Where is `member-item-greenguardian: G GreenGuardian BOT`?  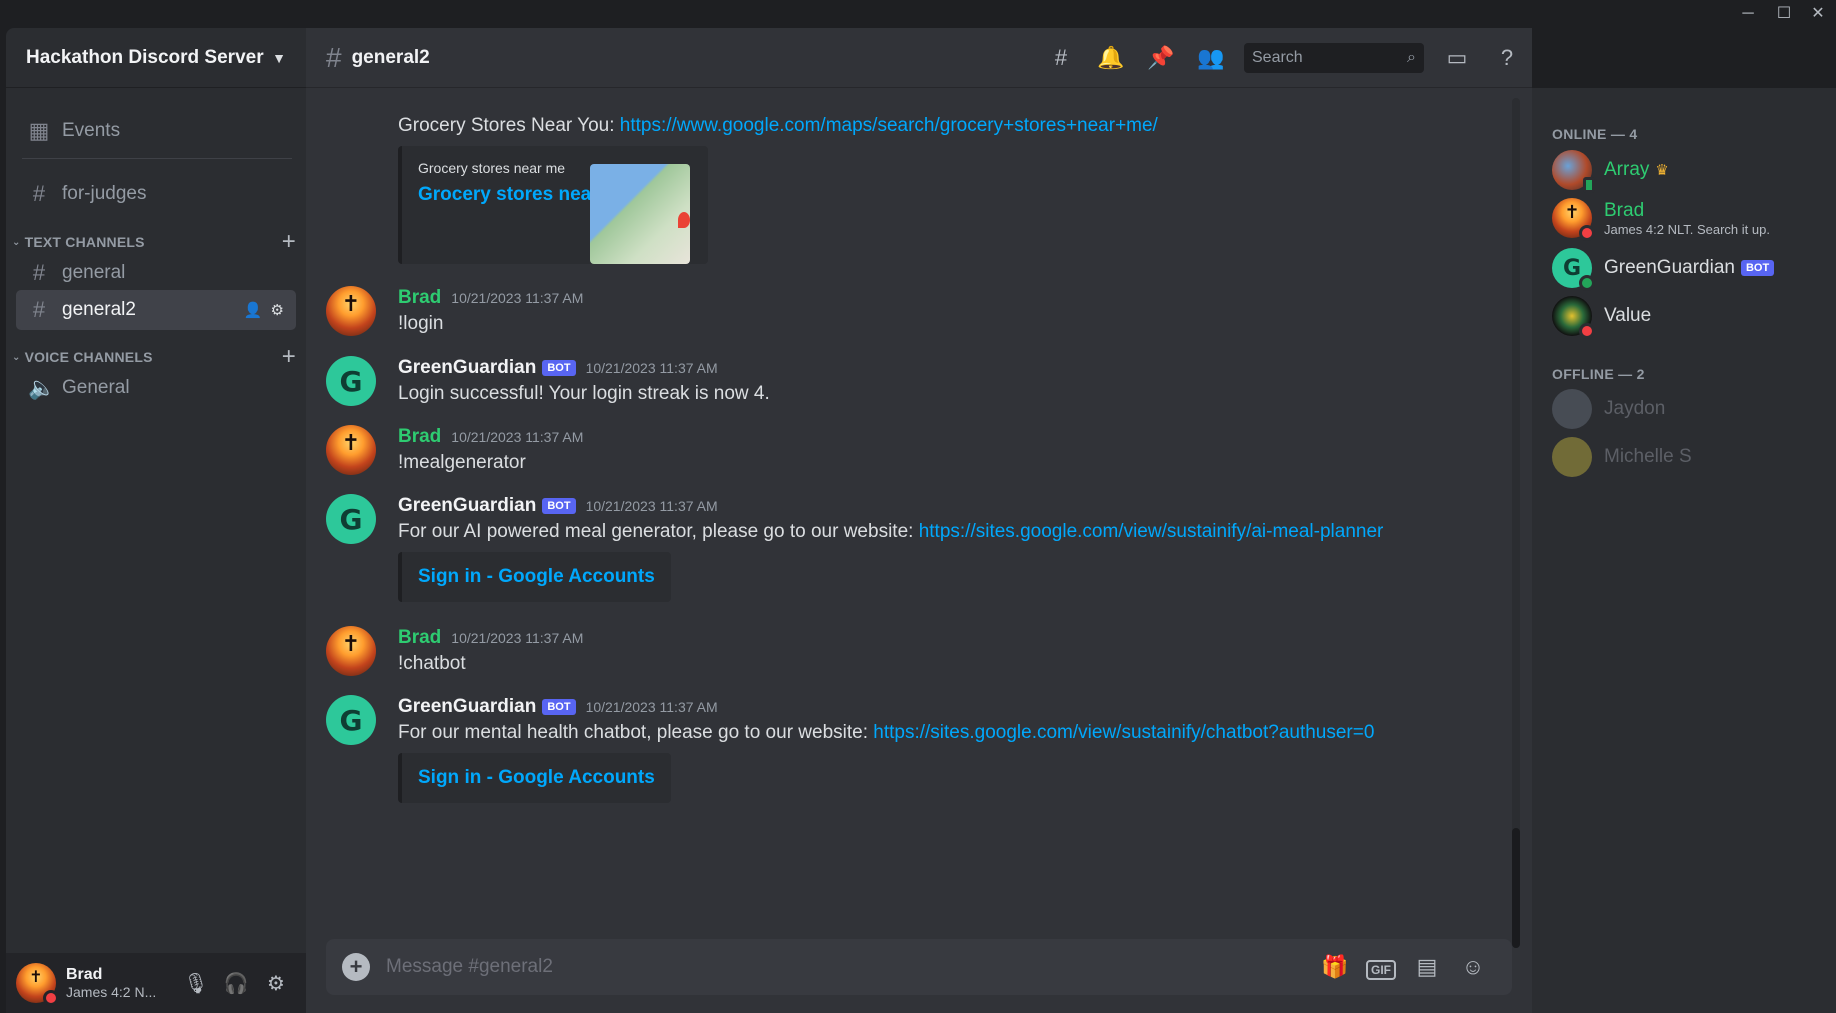 member-item-greenguardian: G GreenGuardian BOT is located at coordinates (1687, 268).